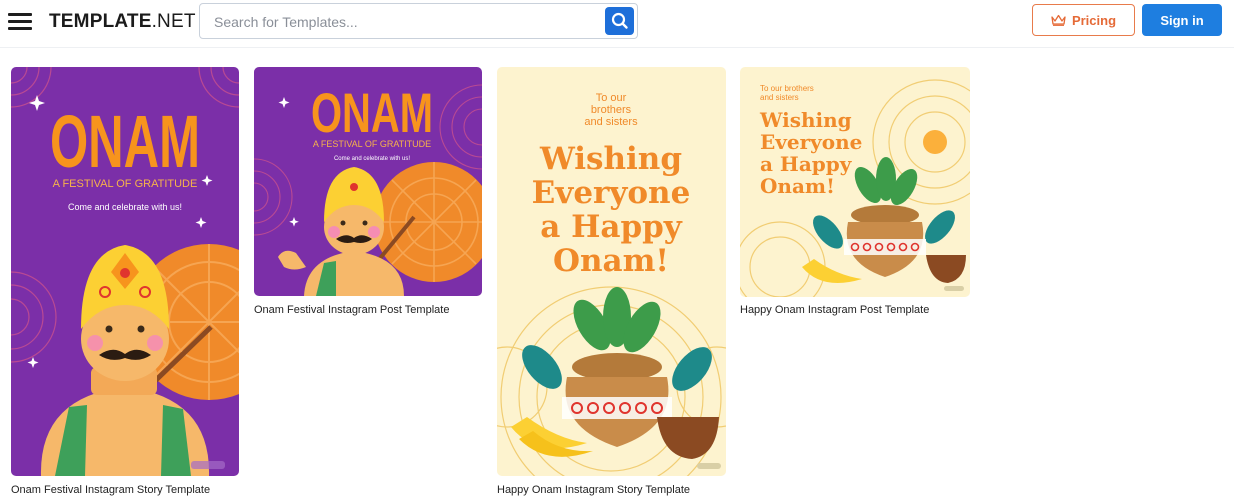  What do you see at coordinates (1094, 20) in the screenshot?
I see `pricing-label: Pricing` at bounding box center [1094, 20].